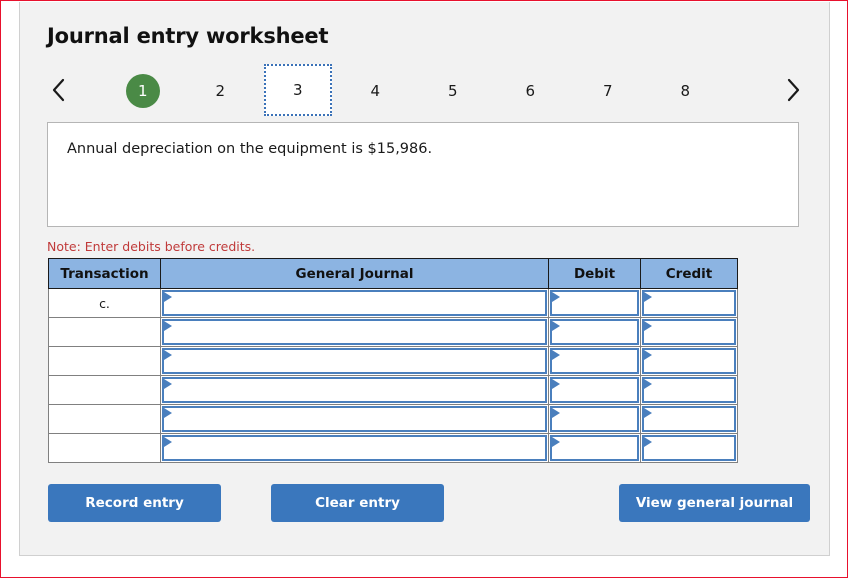 This screenshot has height=580, width=850. I want to click on pager-item-4: 4, so click(375, 91).